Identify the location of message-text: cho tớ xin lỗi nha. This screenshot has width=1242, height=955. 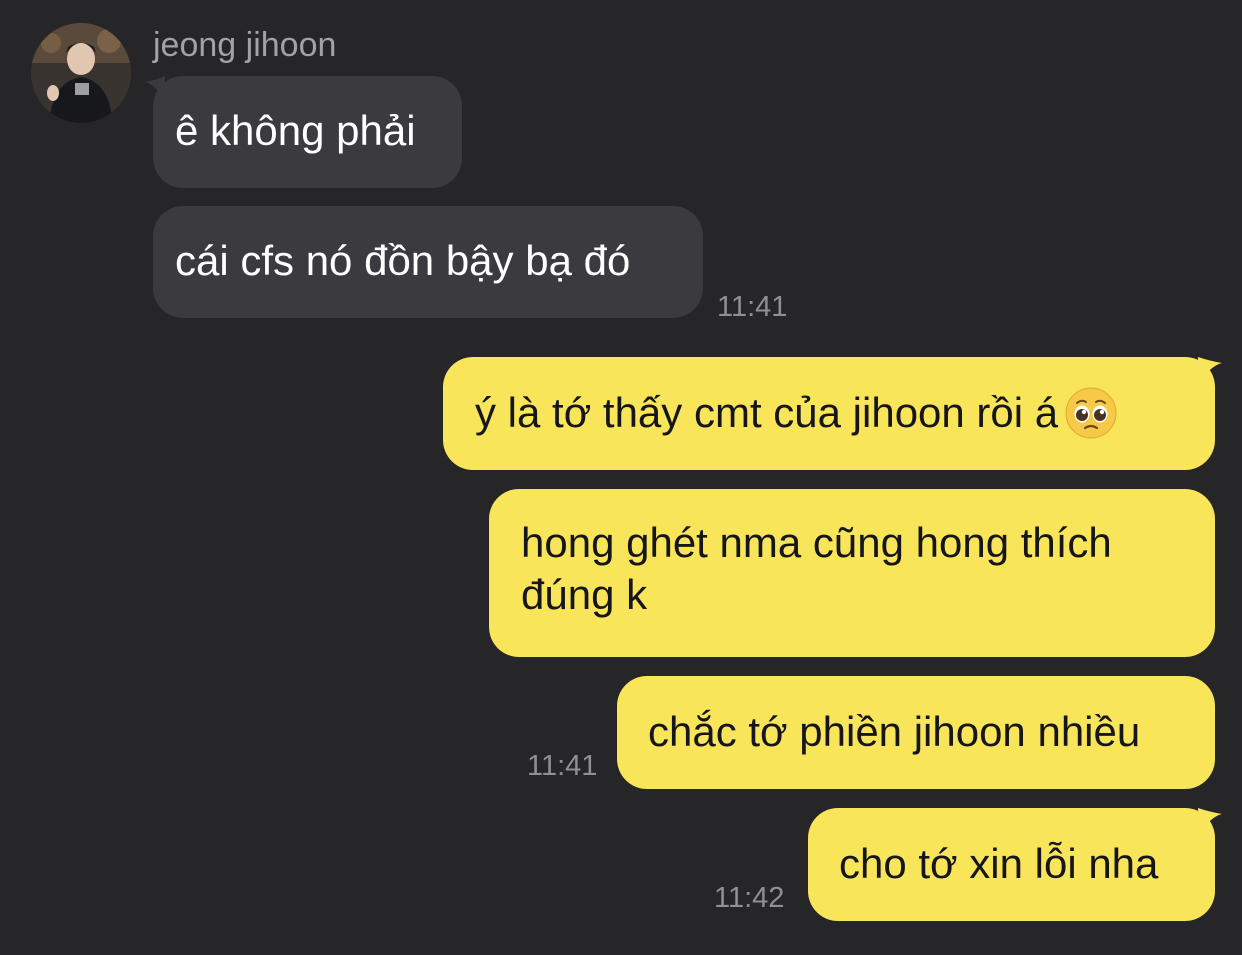
(999, 863).